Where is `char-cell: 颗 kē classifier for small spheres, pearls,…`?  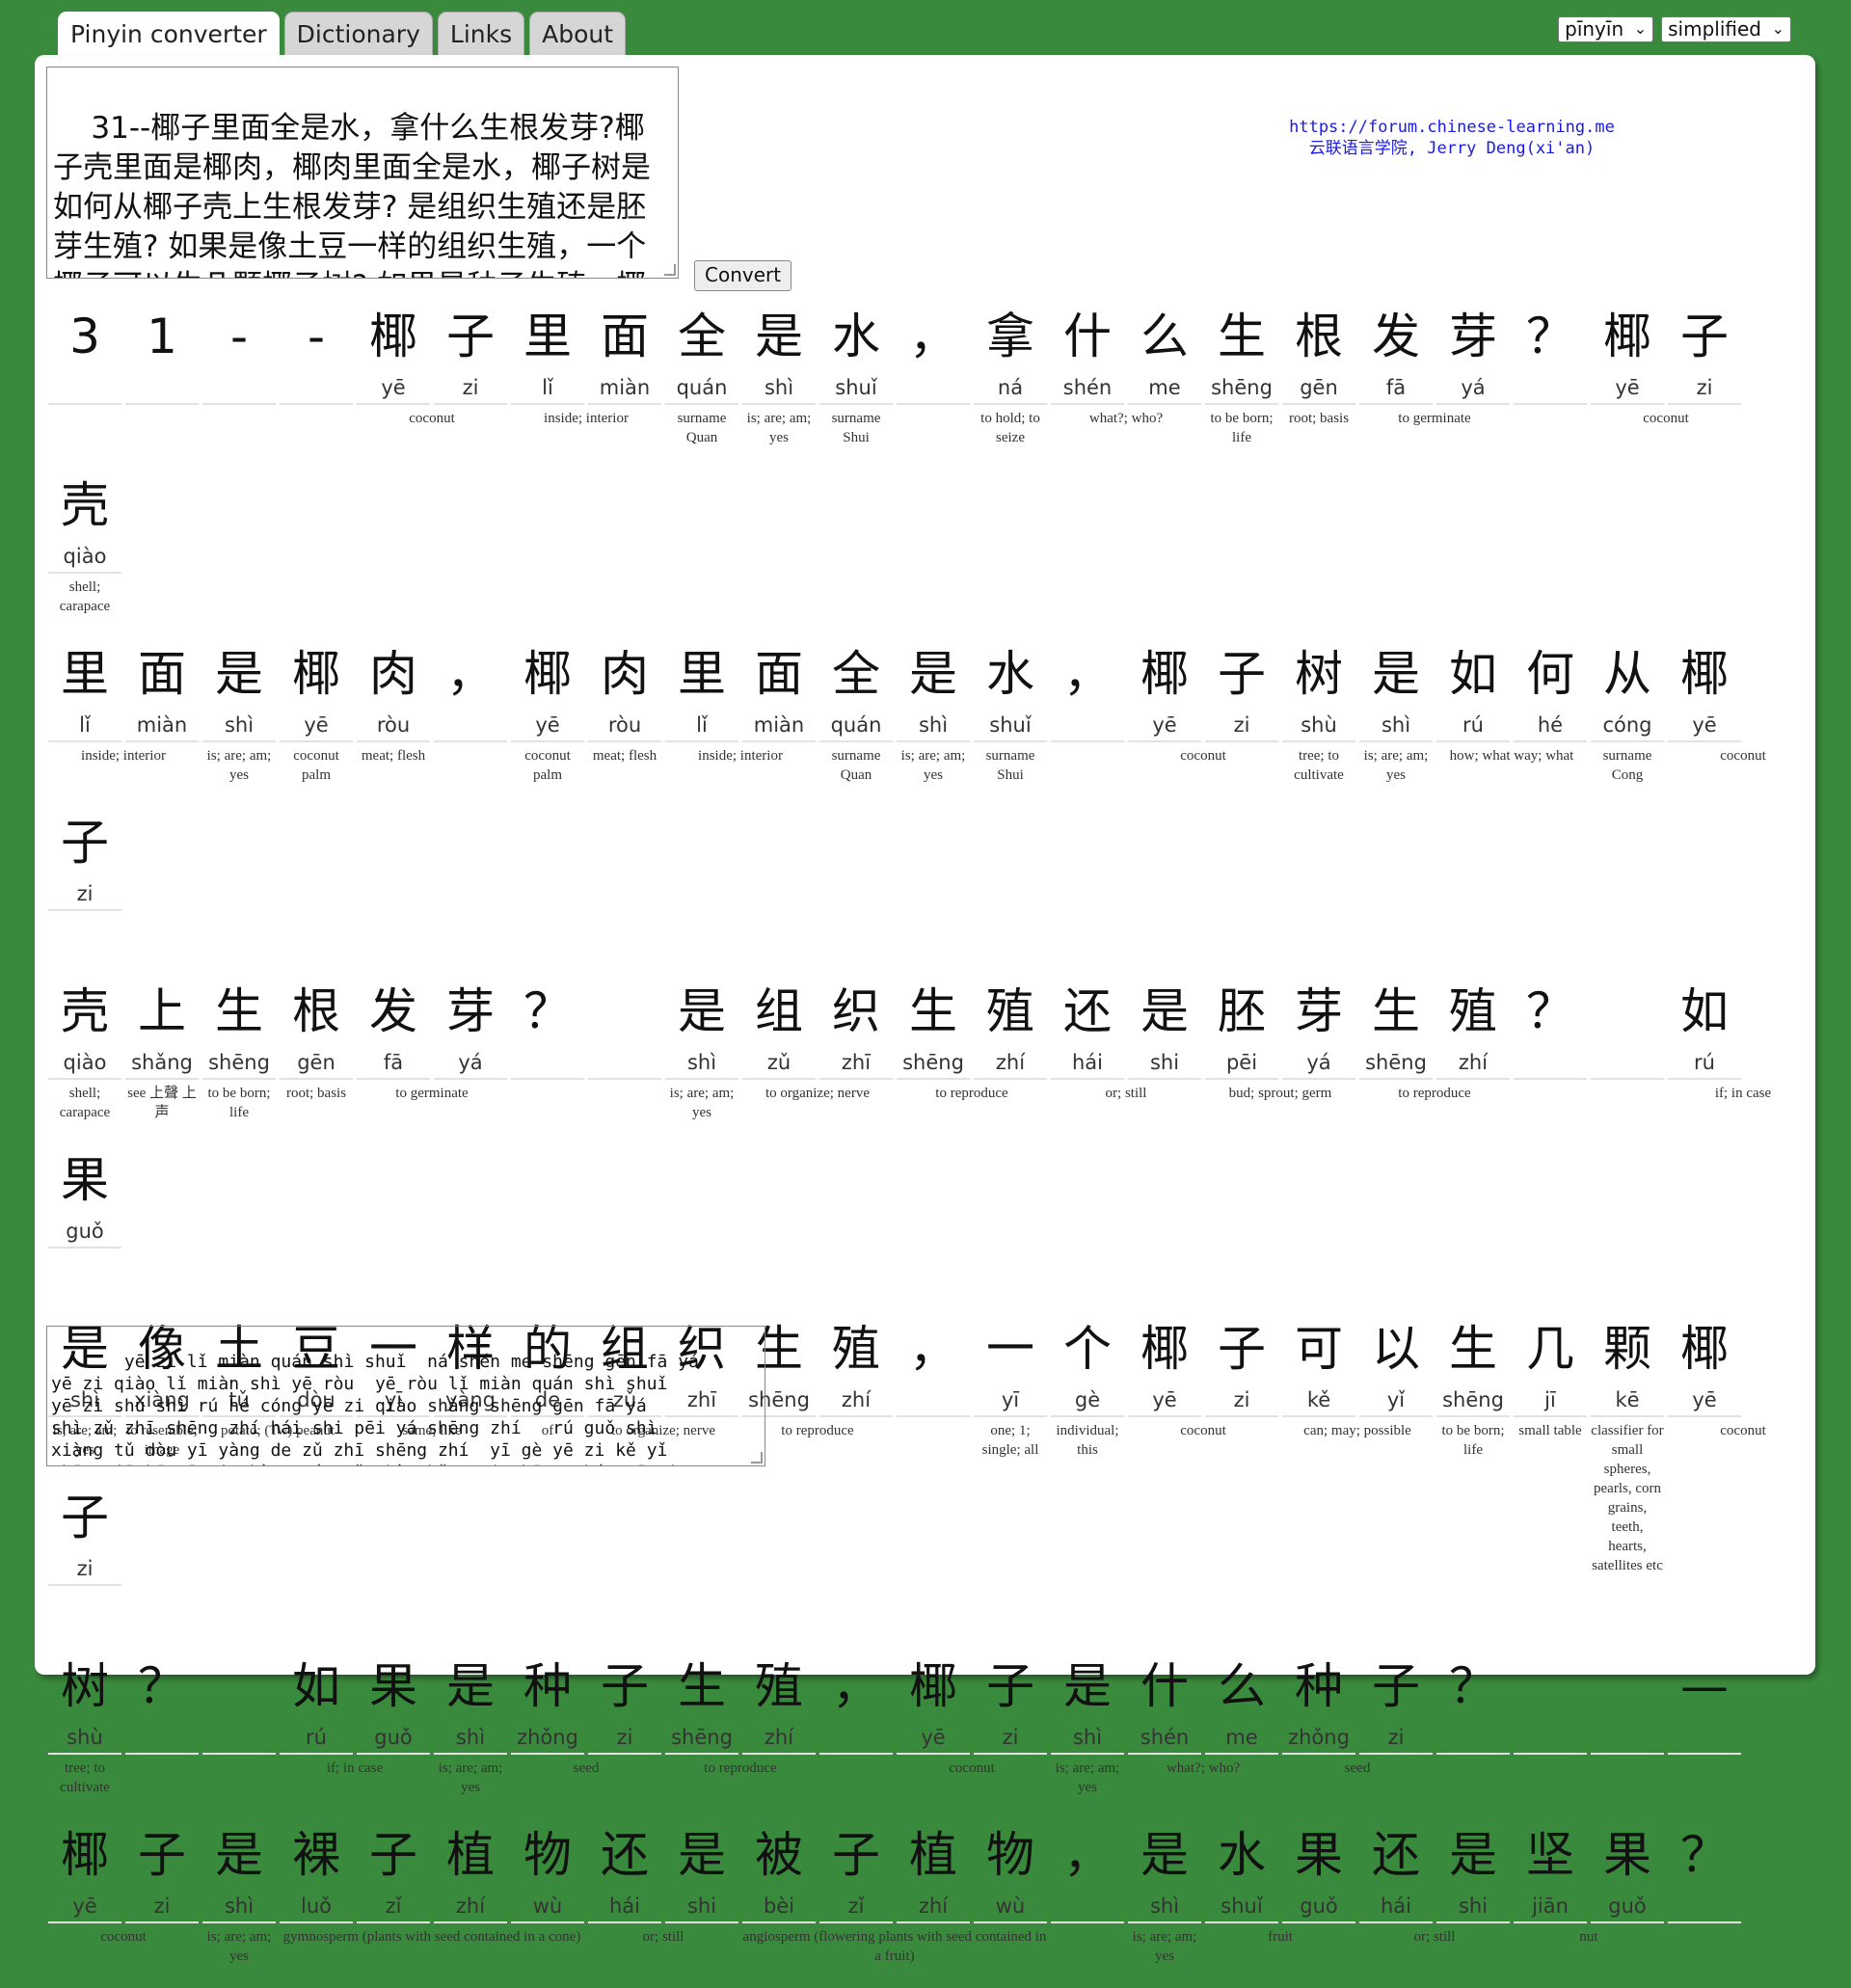
char-cell: 颗 kē classifier for small spheres, pearls,… is located at coordinates (1627, 1443).